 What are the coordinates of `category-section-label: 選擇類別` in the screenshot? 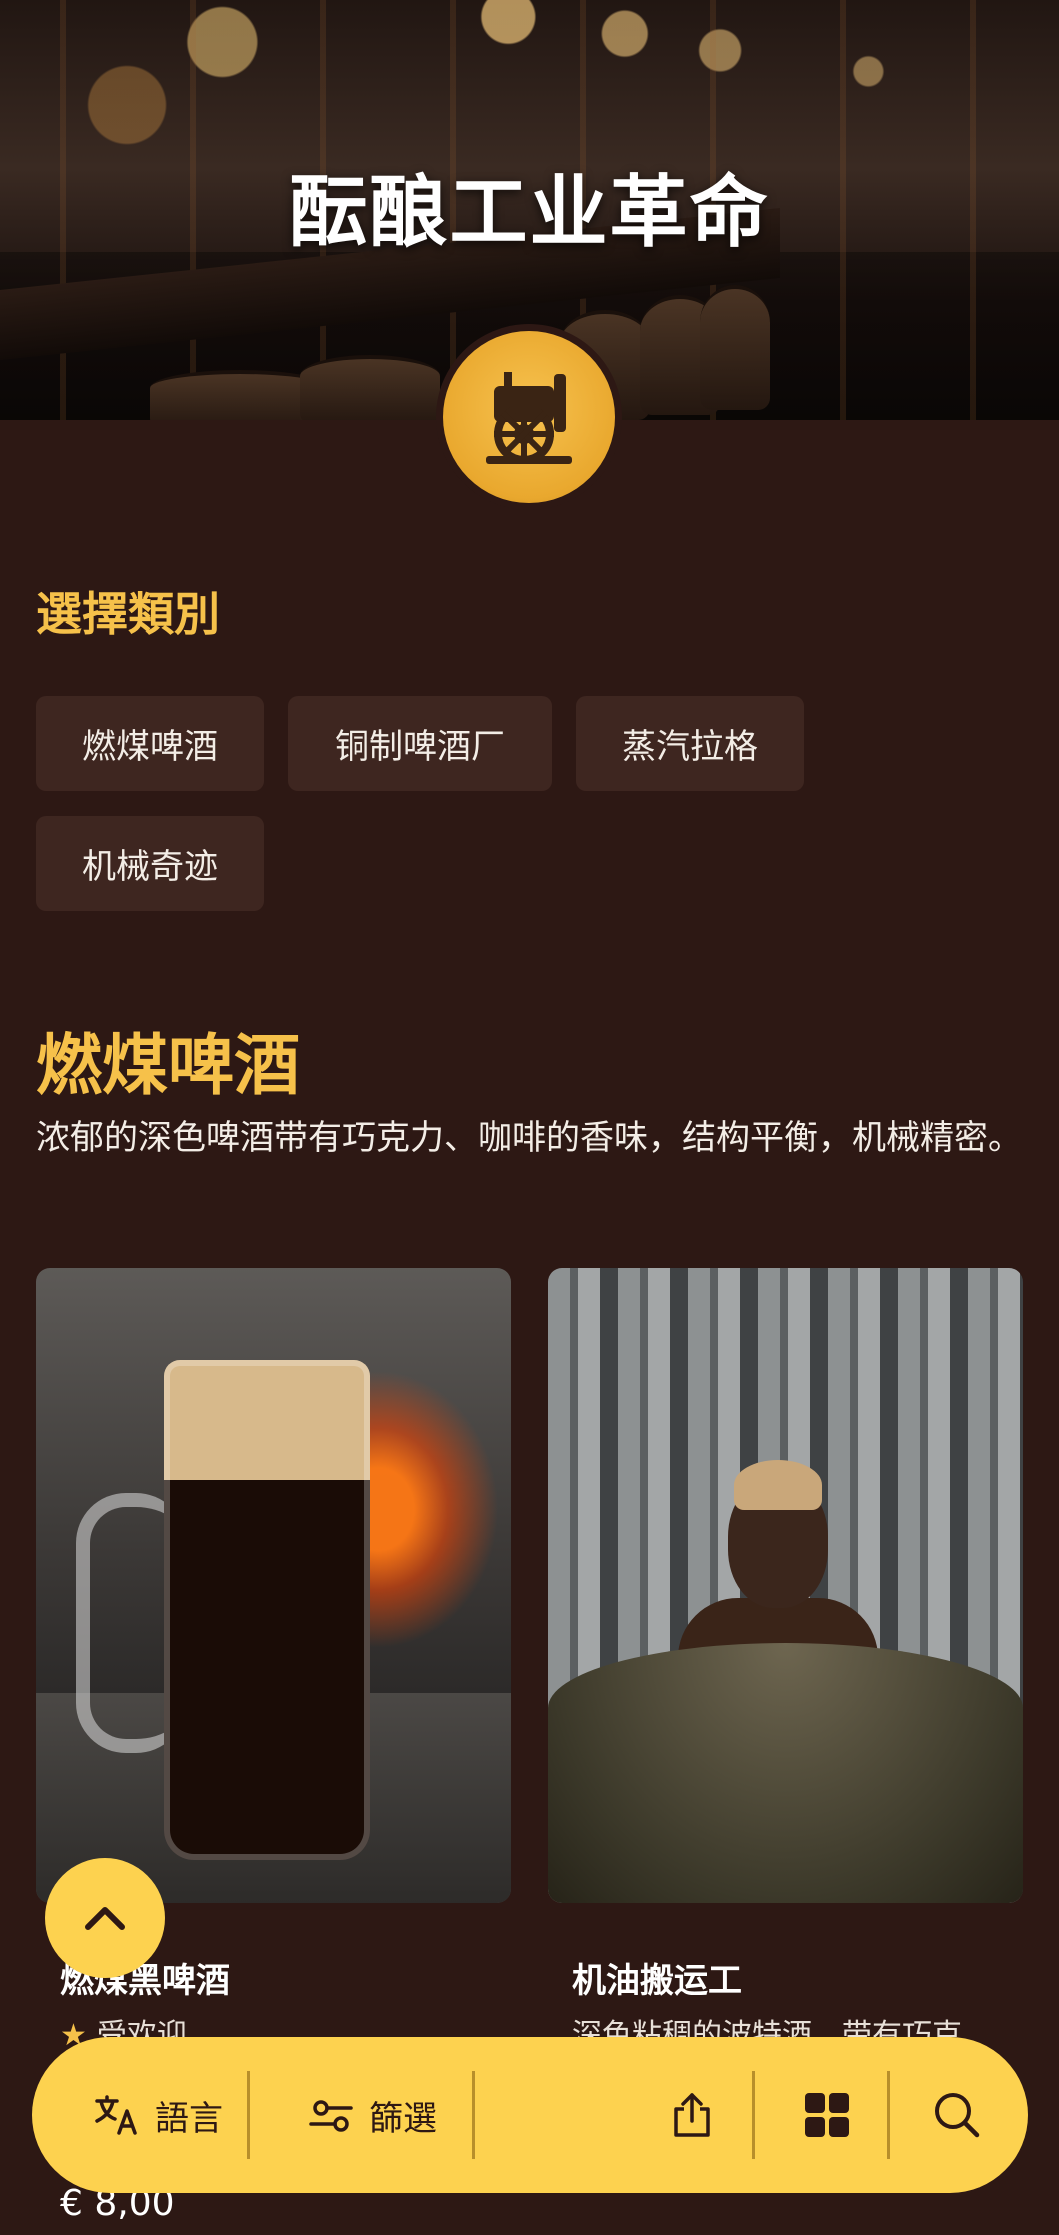 It's located at (128, 614).